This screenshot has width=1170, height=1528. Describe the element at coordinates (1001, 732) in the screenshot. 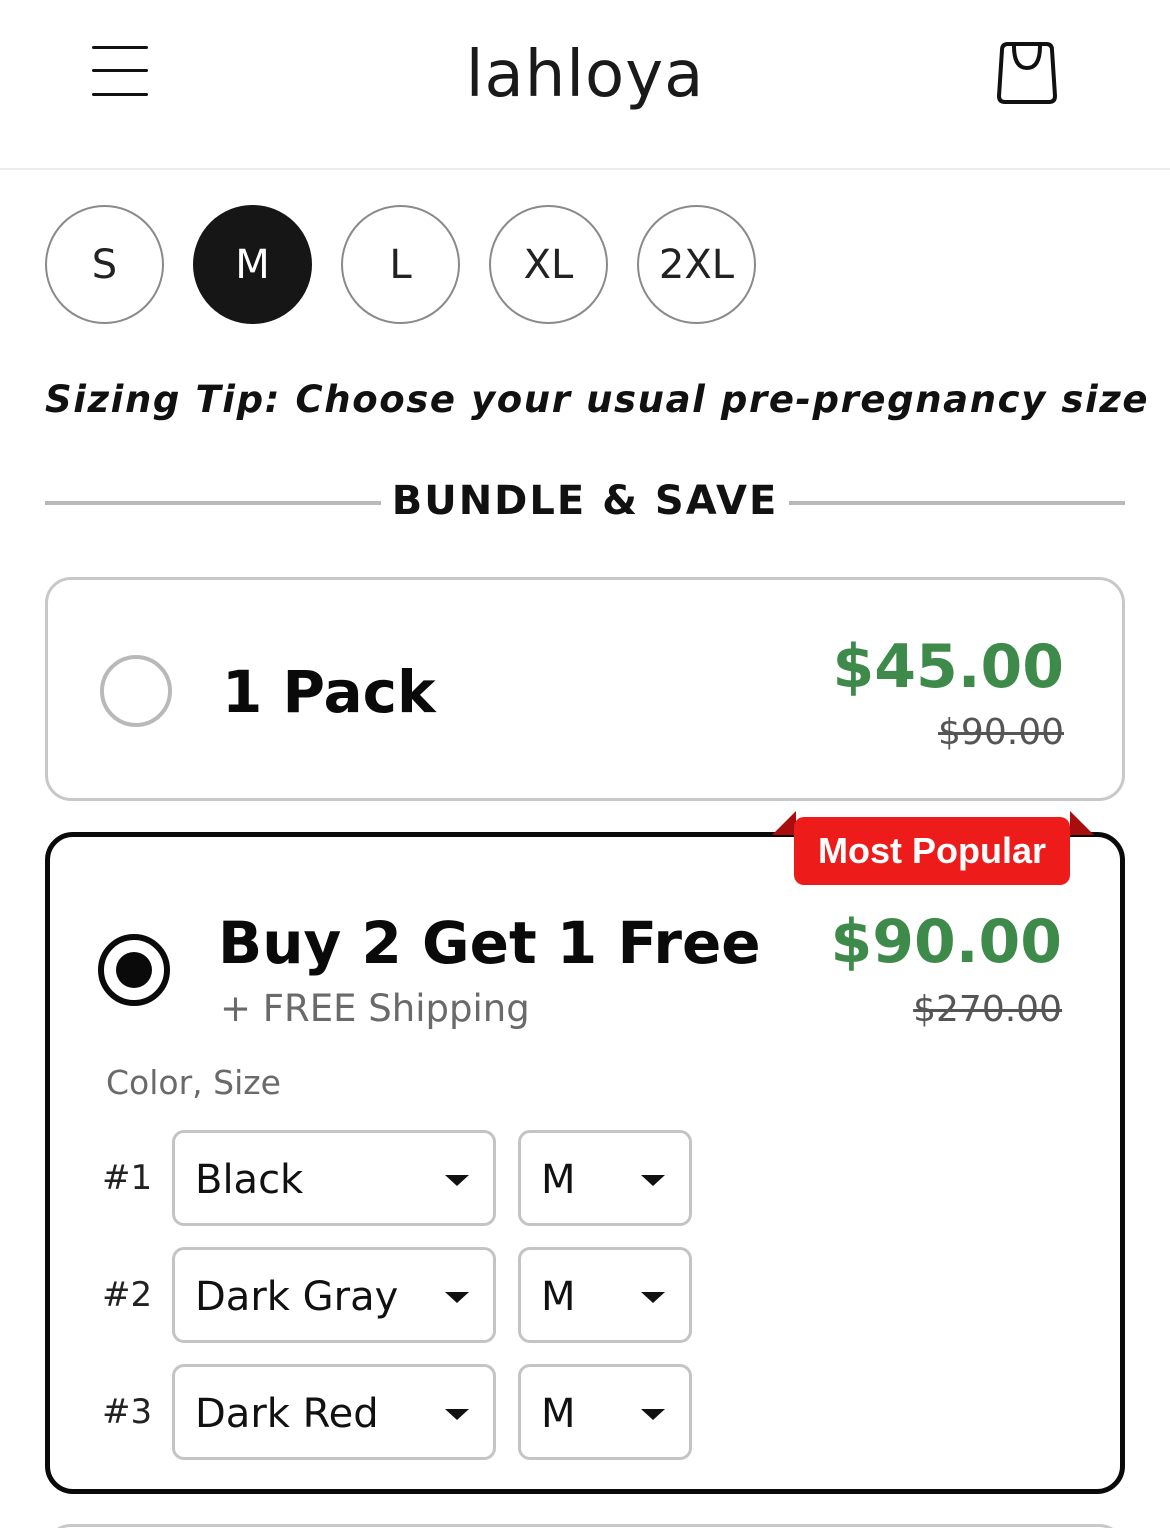

I see `offer-old-price: $90.00` at that location.